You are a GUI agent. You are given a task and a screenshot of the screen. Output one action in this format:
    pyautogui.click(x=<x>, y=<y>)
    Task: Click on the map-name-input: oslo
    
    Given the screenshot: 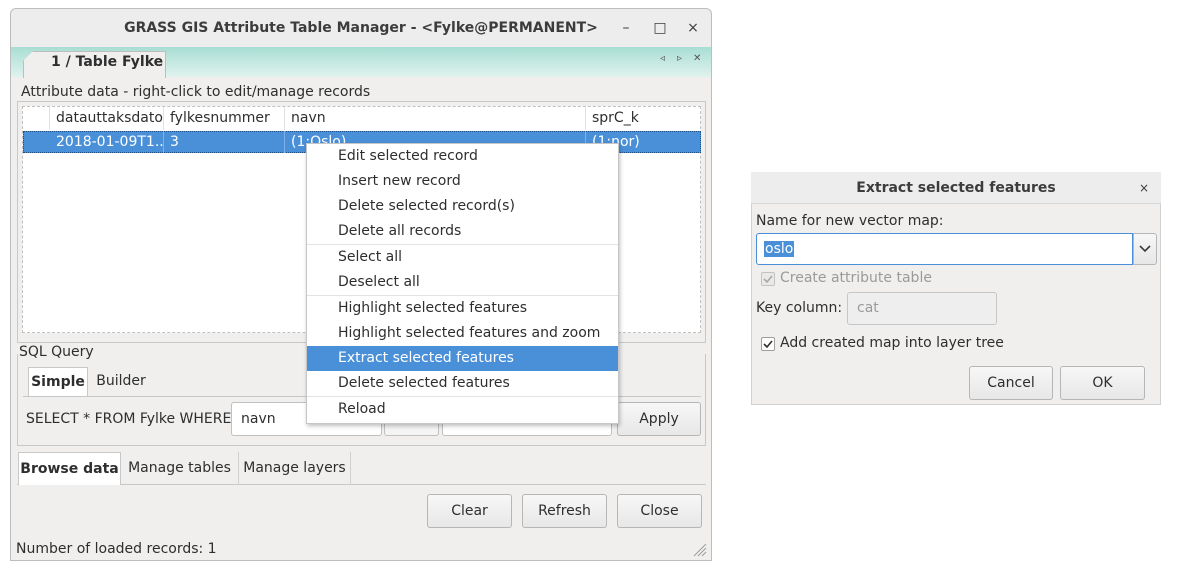 What is the action you would take?
    pyautogui.click(x=944, y=249)
    